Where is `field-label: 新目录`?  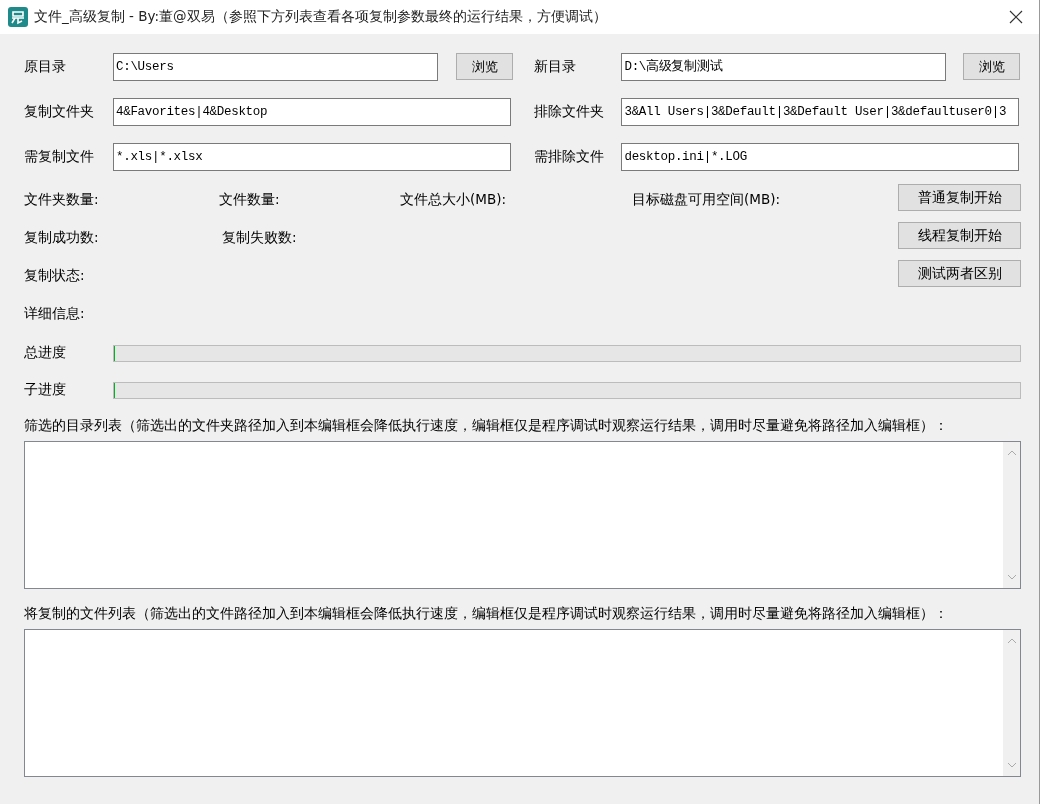 field-label: 新目录 is located at coordinates (556, 66).